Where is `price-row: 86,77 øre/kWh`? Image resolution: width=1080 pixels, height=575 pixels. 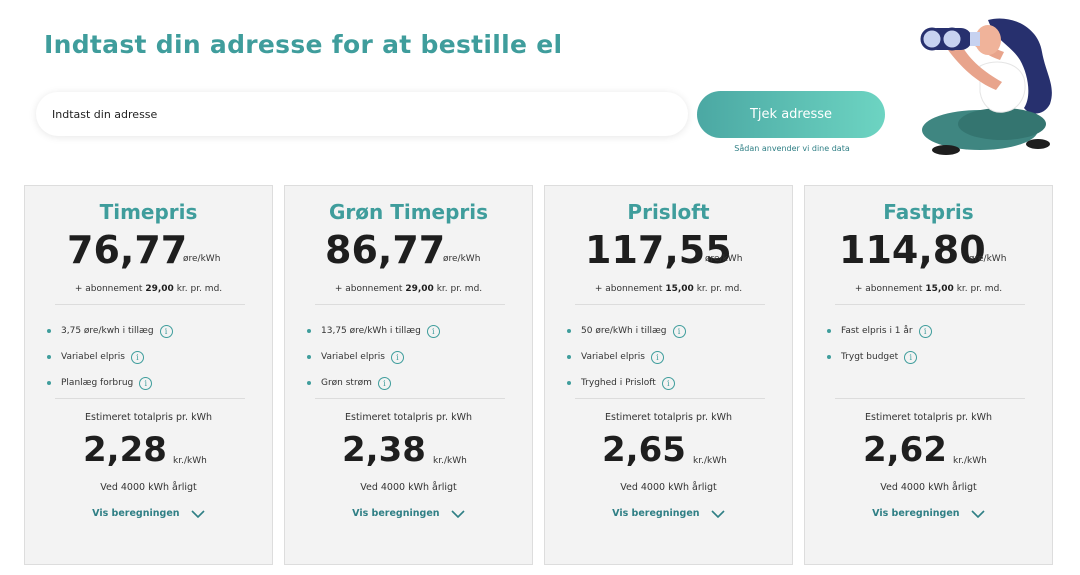 price-row: 86,77 øre/kWh is located at coordinates (408, 250).